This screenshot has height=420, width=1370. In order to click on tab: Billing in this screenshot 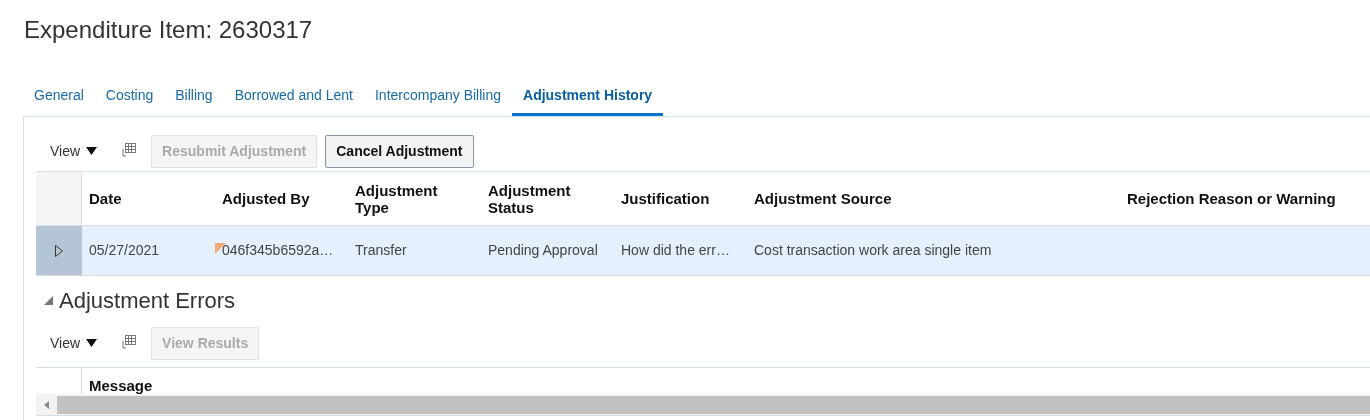, I will do `click(194, 97)`.